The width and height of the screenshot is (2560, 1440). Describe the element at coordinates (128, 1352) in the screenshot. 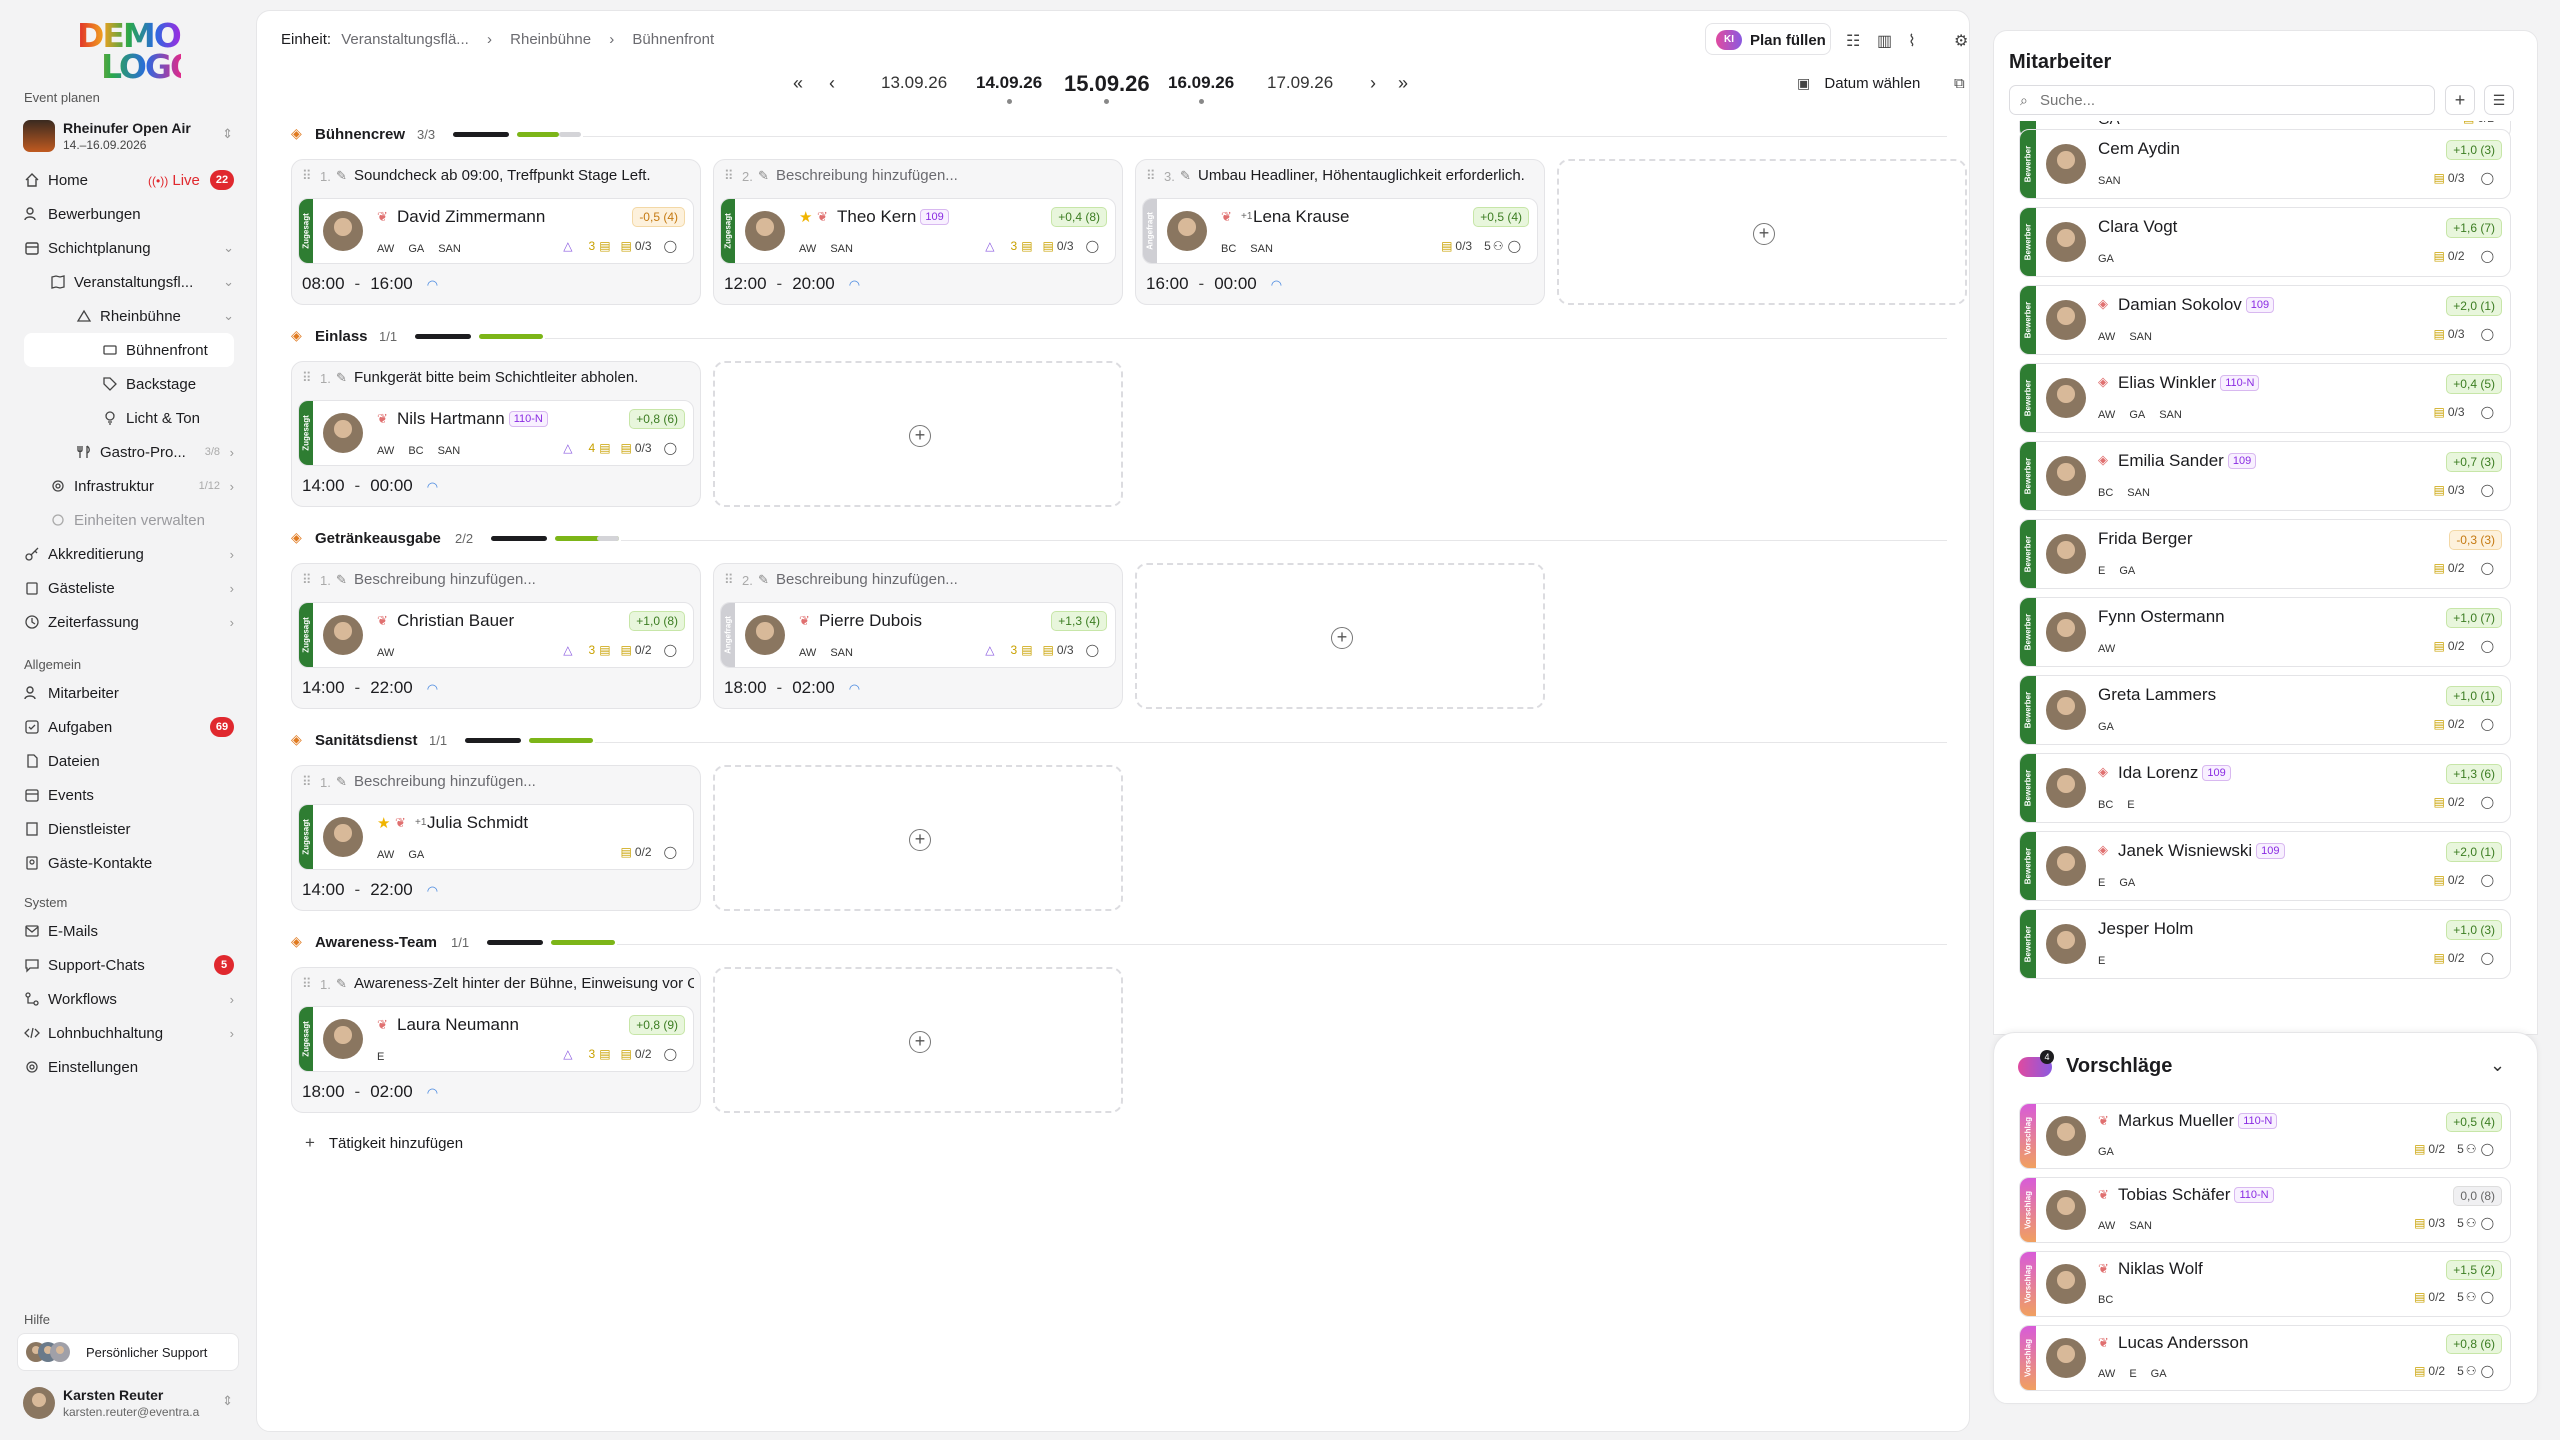

I see `personal-support-button: Persönlicher Support` at that location.